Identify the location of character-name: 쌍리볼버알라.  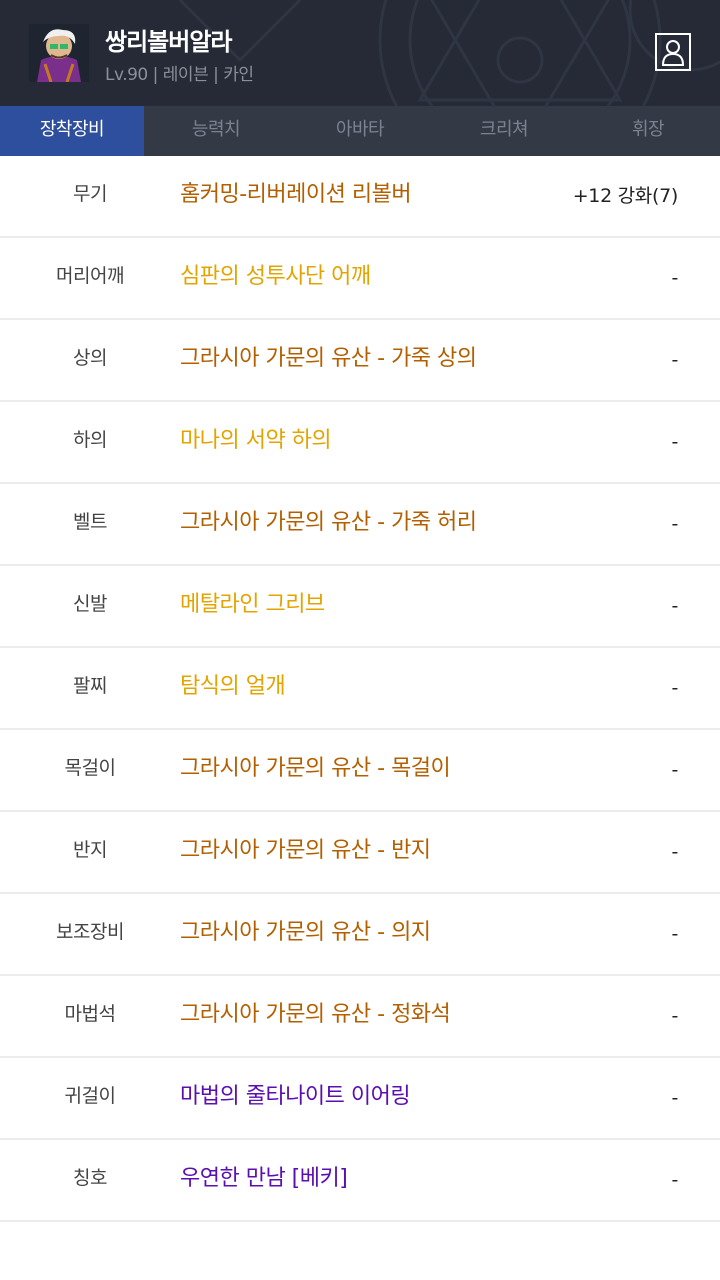
(168, 42).